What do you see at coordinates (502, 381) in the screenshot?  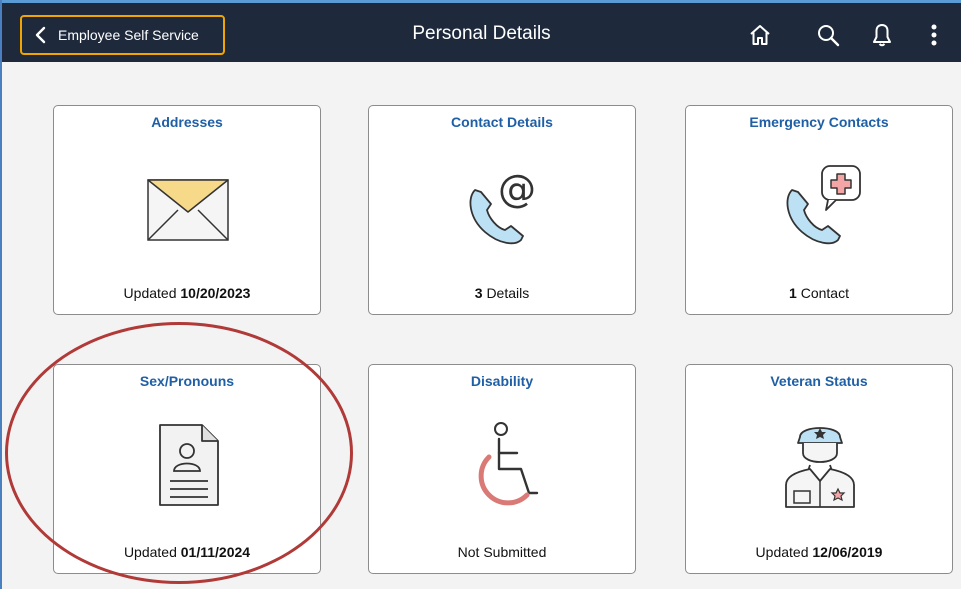 I see `tile-title: Disability` at bounding box center [502, 381].